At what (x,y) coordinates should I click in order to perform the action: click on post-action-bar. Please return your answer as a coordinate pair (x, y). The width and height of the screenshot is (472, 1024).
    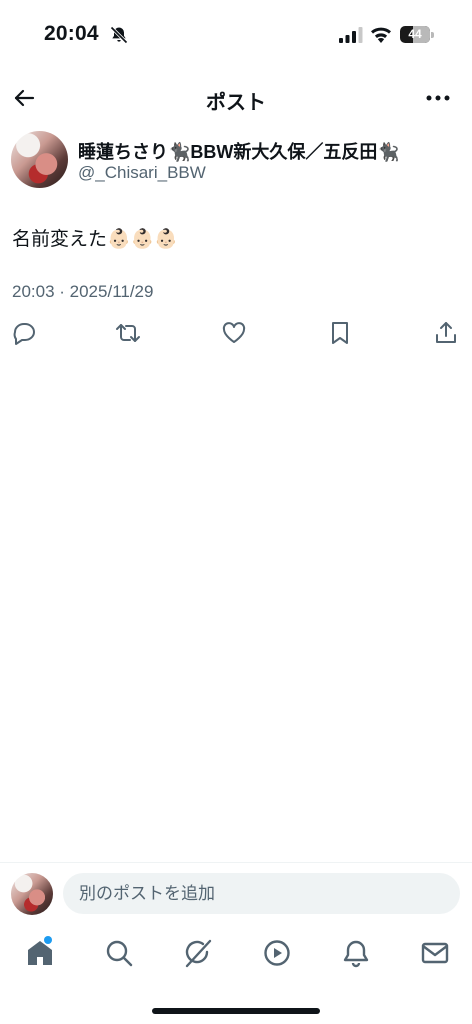
    Looking at the image, I should click on (236, 334).